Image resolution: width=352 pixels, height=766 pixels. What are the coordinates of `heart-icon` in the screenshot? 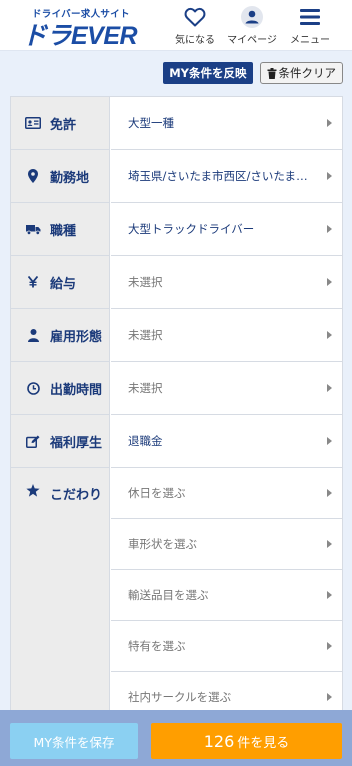 It's located at (195, 17).